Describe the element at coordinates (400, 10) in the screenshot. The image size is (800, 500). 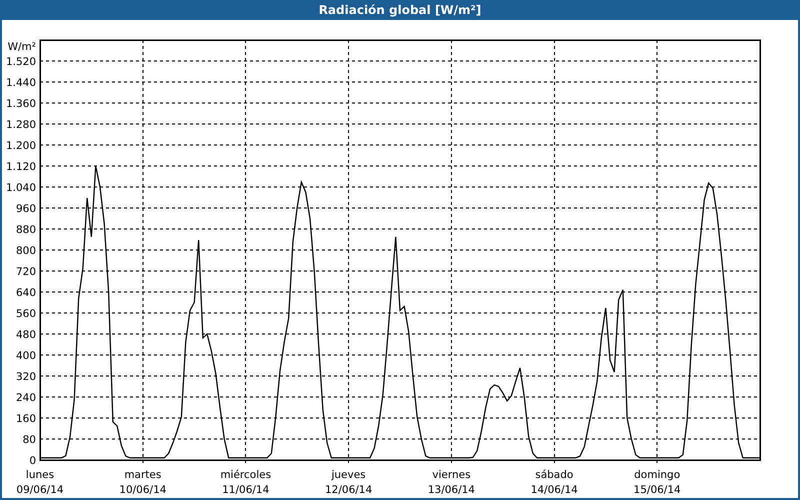
I see `window-title: Radiación global [W/m²]` at that location.